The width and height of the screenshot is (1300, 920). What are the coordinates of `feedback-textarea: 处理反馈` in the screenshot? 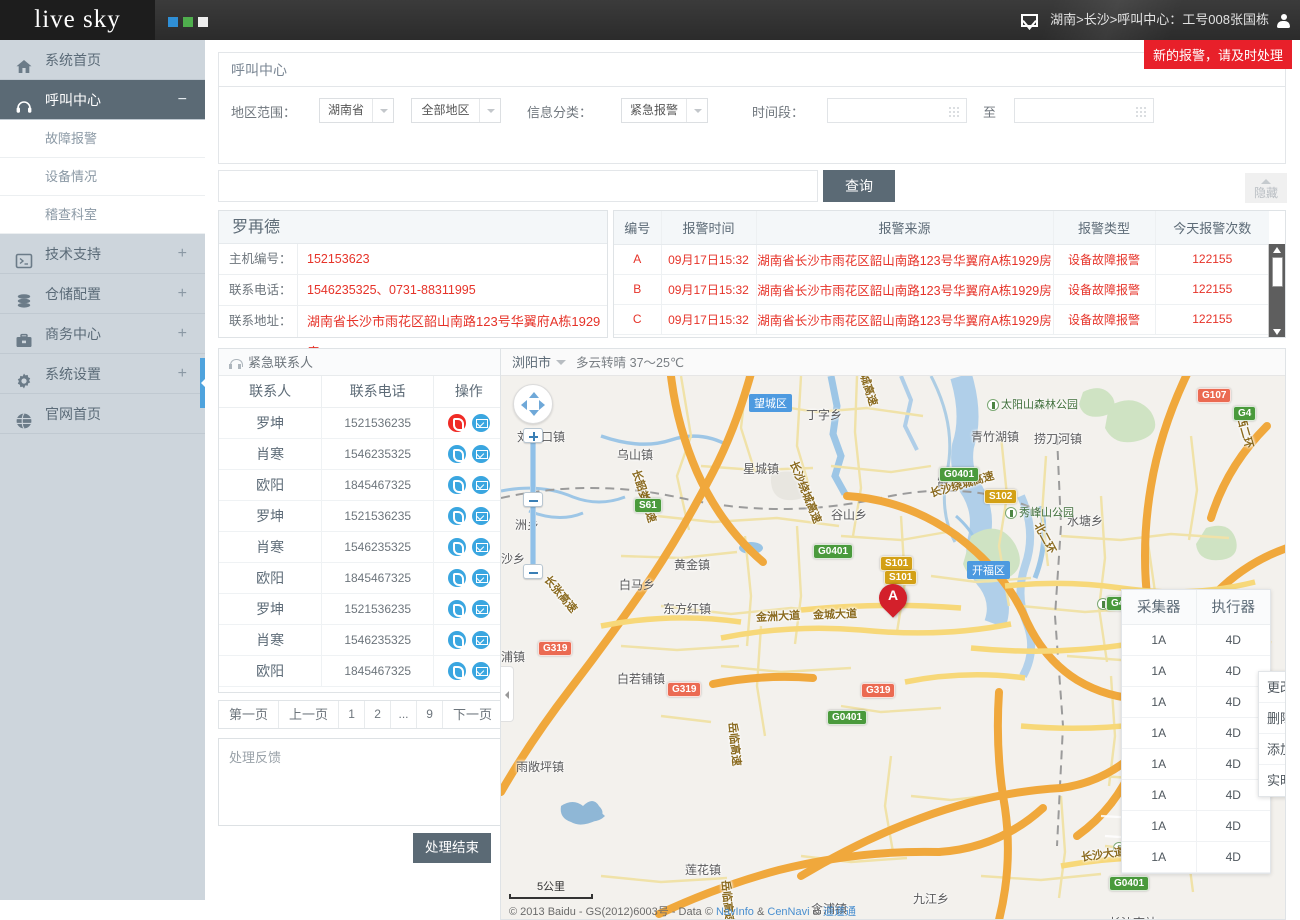 It's located at (361, 782).